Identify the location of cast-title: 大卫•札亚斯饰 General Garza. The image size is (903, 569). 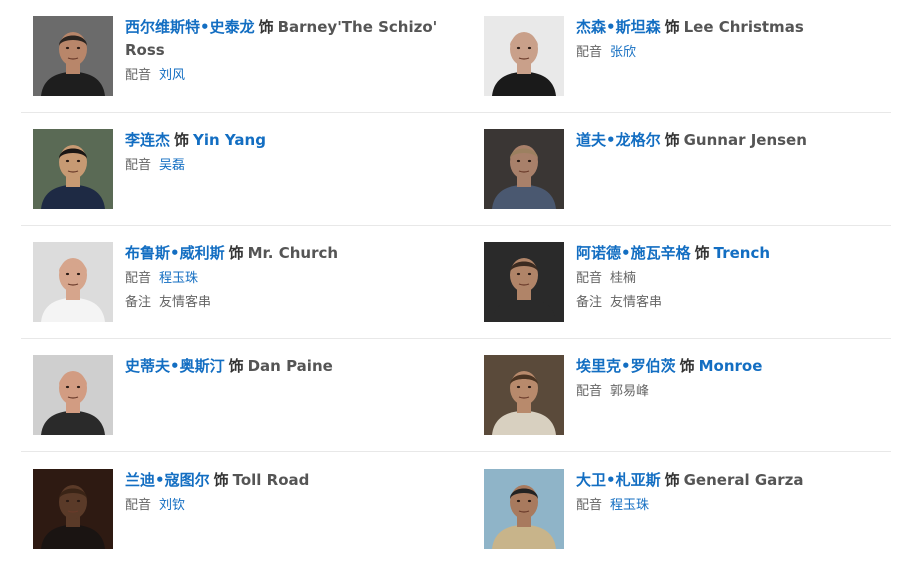
(736, 480).